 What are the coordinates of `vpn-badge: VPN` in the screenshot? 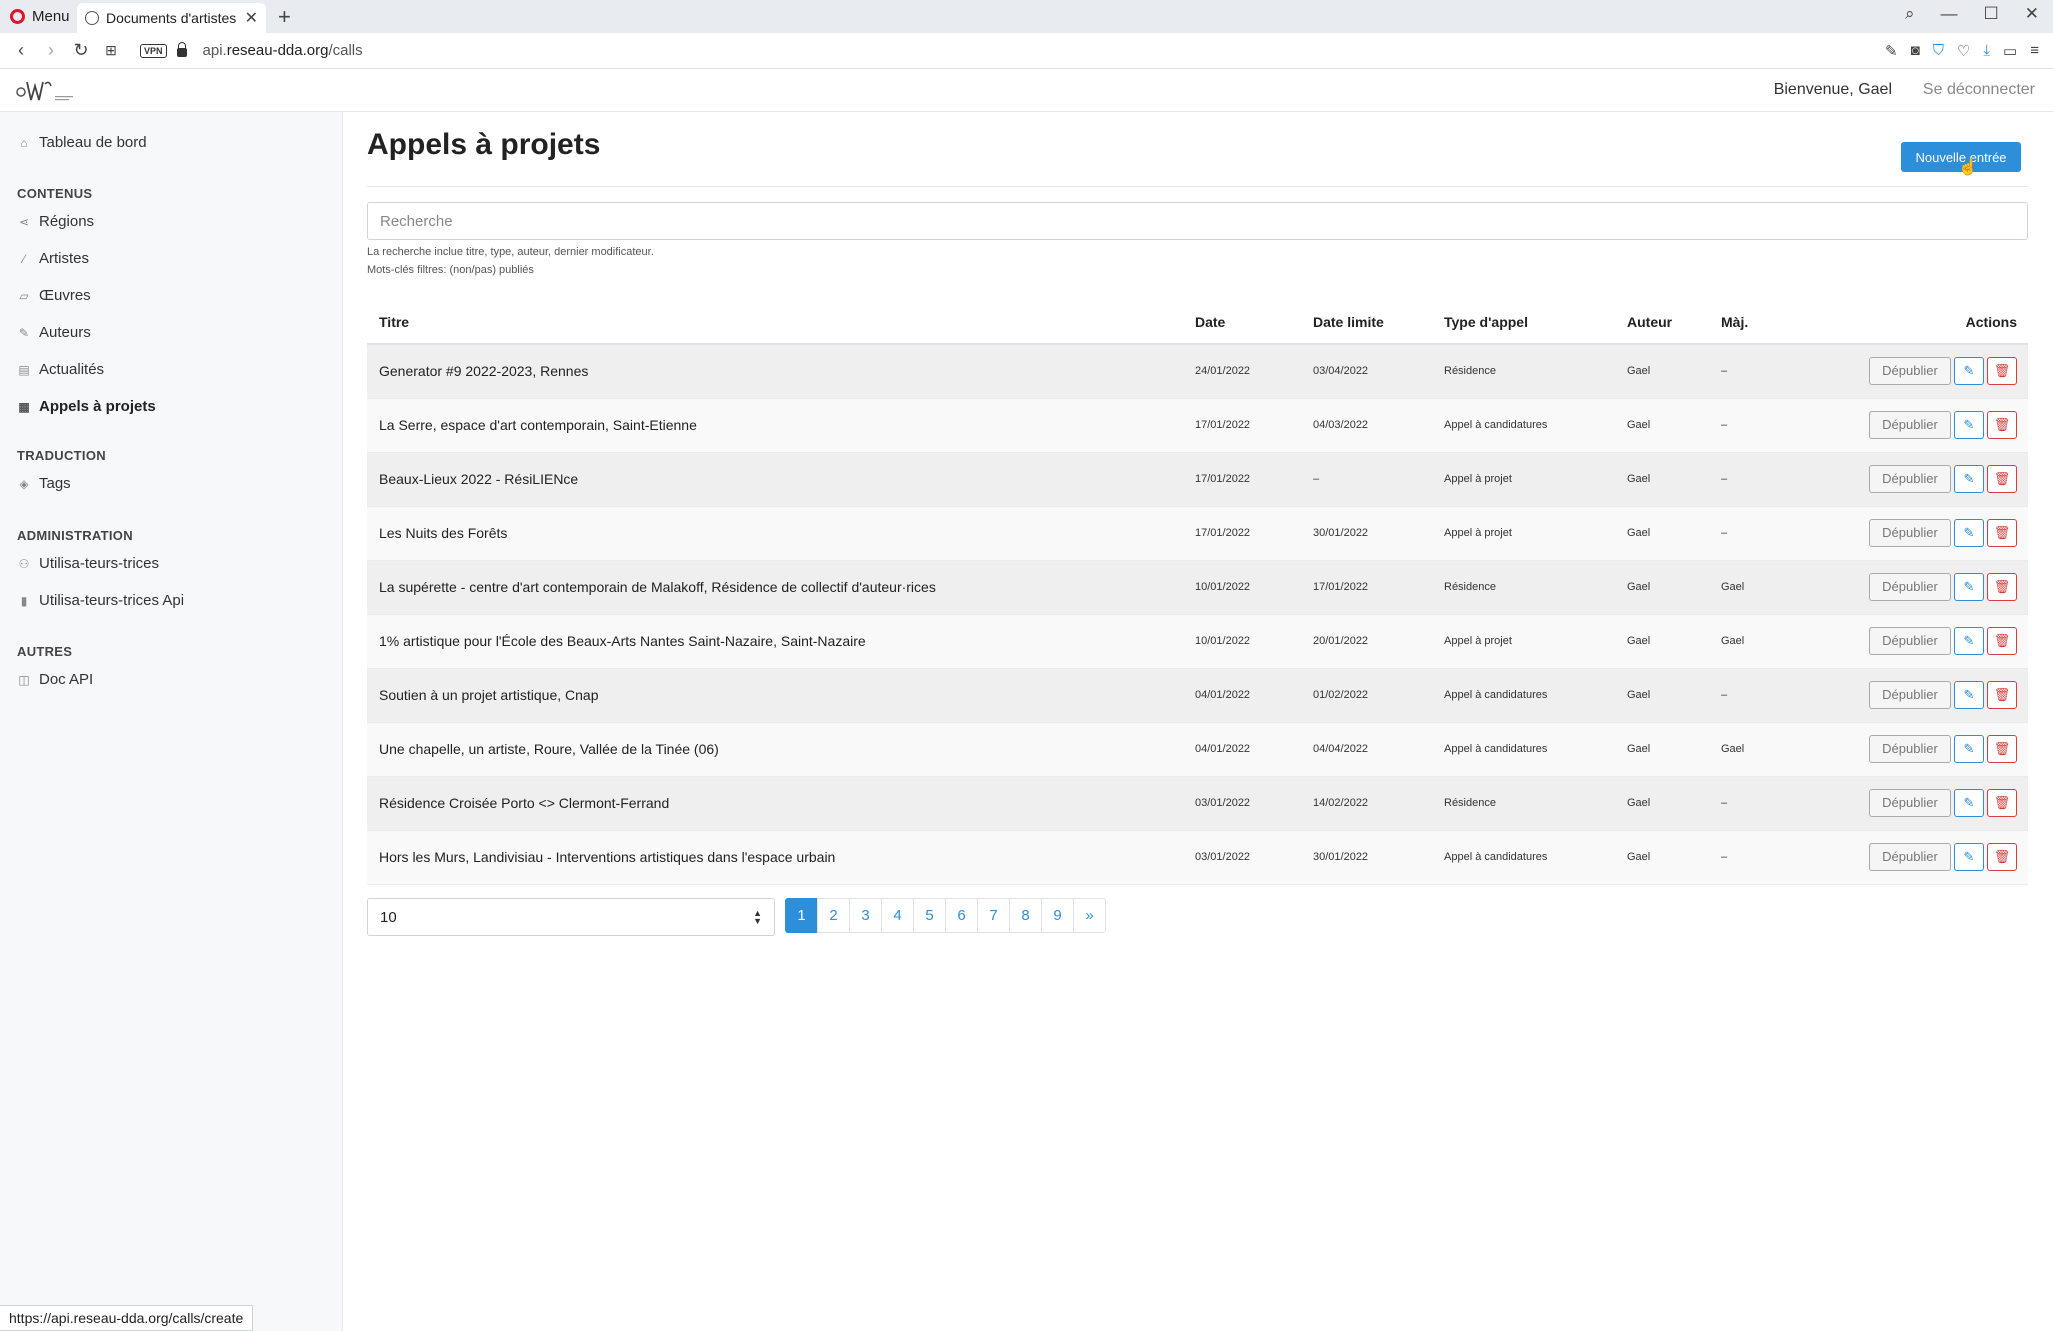 It's located at (153, 50).